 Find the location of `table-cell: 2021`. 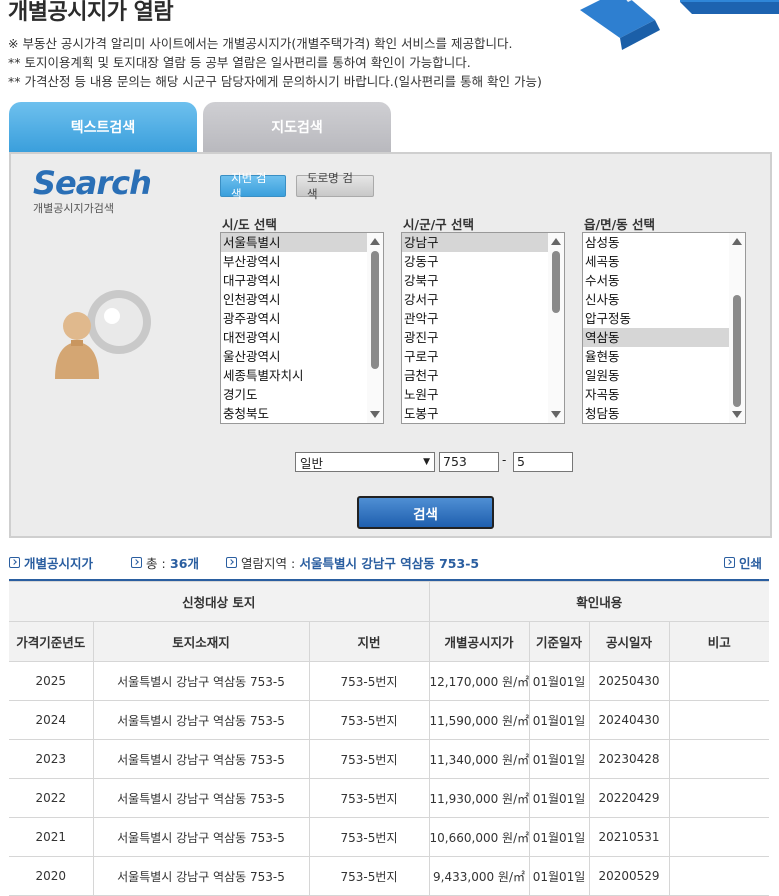

table-cell: 2021 is located at coordinates (51, 837).